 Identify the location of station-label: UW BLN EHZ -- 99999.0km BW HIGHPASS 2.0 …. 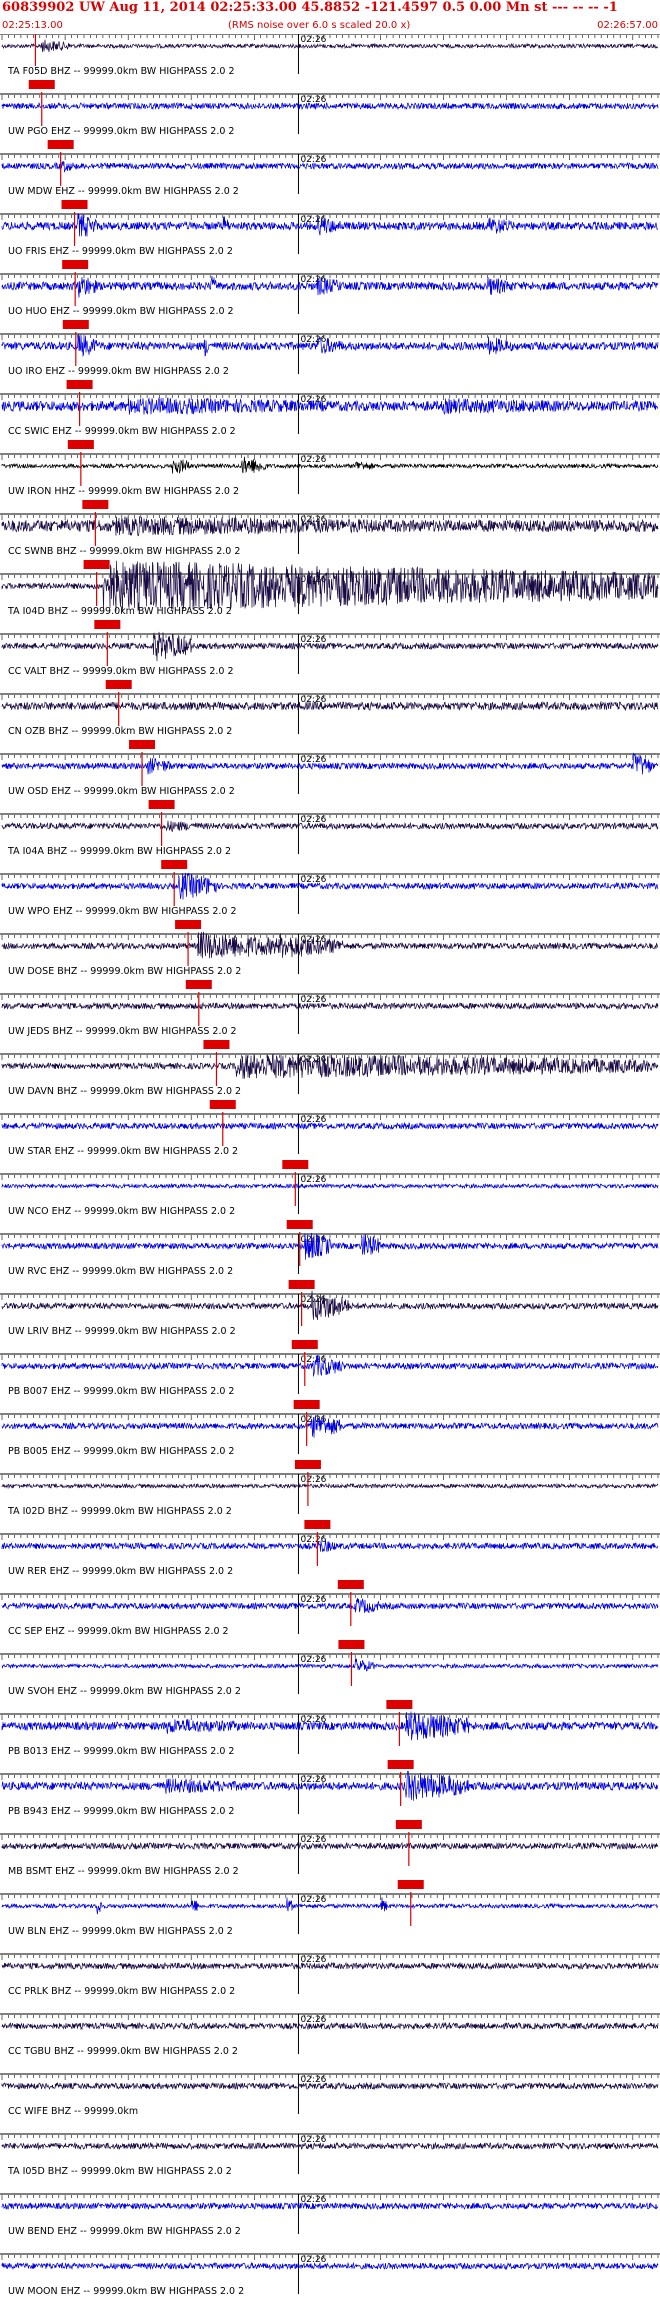
(120, 1931).